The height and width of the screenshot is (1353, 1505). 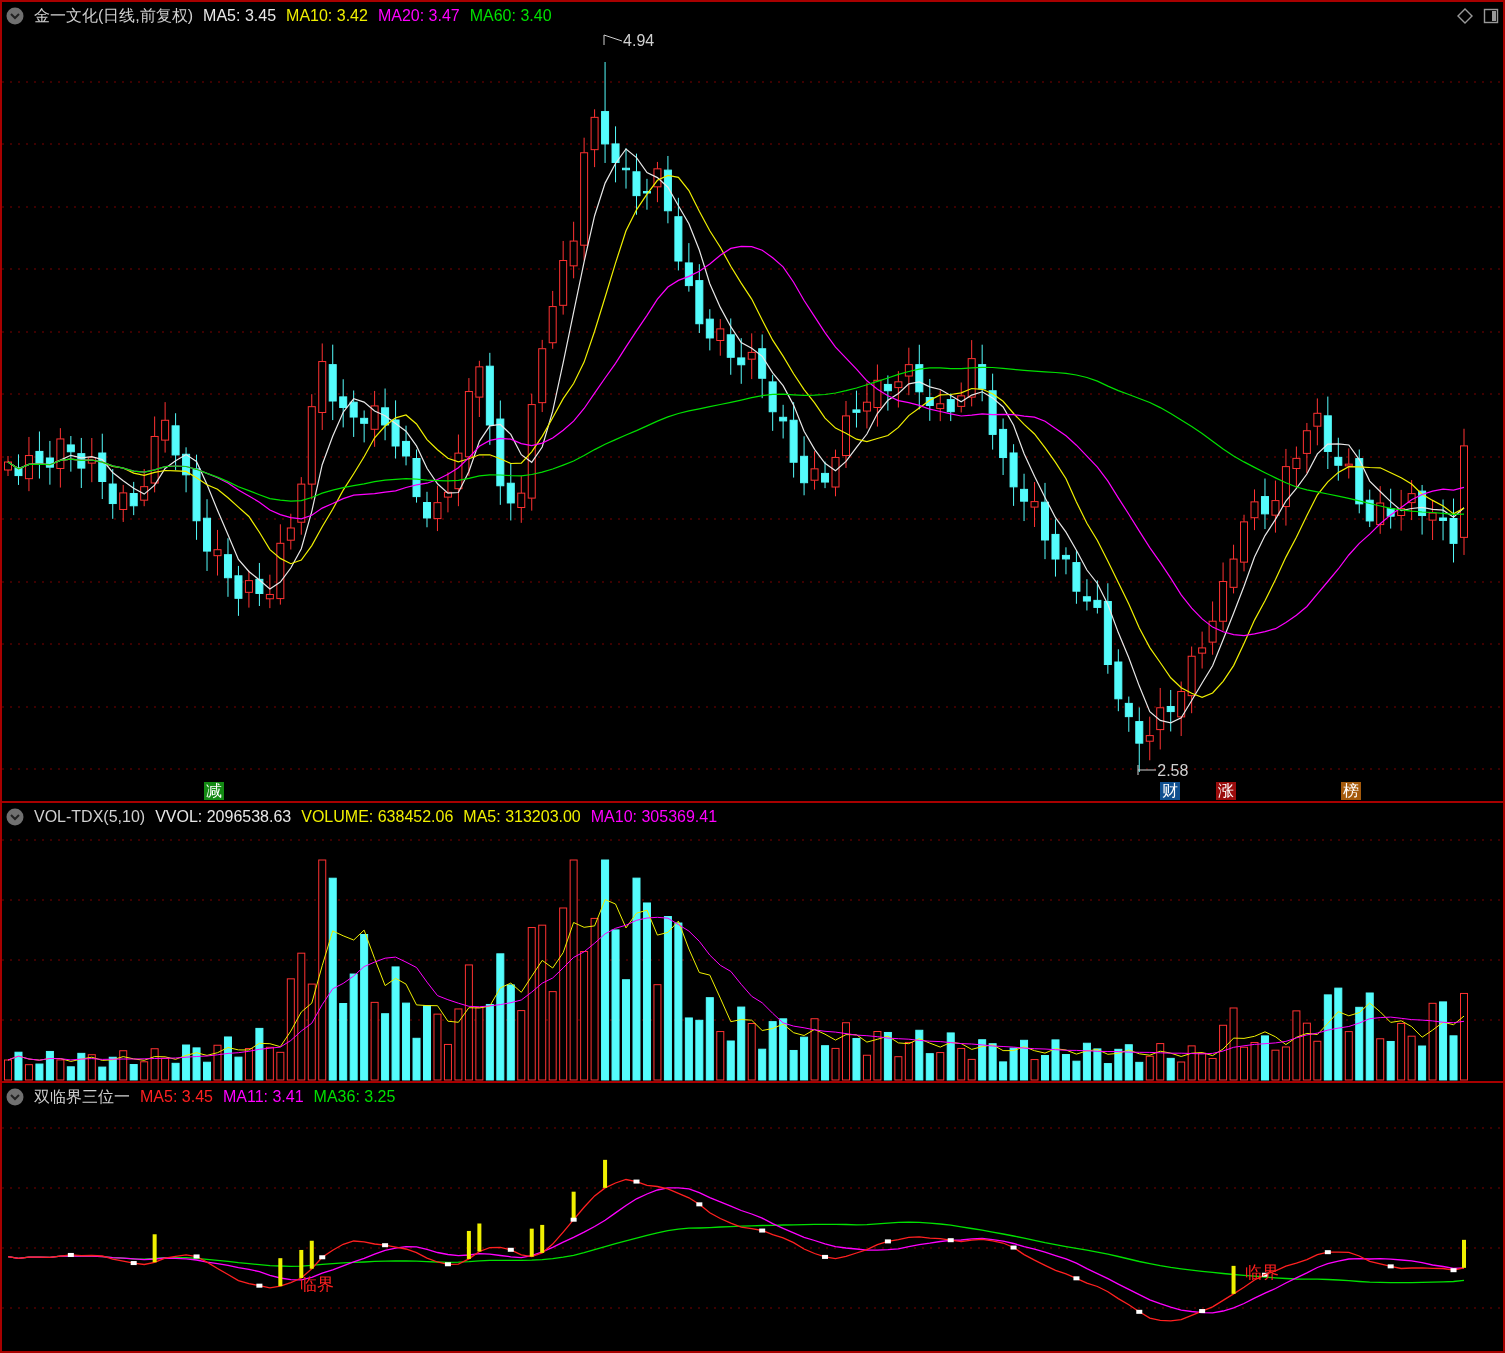 I want to click on legend-value: VOLUME: 638452.06, so click(x=377, y=817).